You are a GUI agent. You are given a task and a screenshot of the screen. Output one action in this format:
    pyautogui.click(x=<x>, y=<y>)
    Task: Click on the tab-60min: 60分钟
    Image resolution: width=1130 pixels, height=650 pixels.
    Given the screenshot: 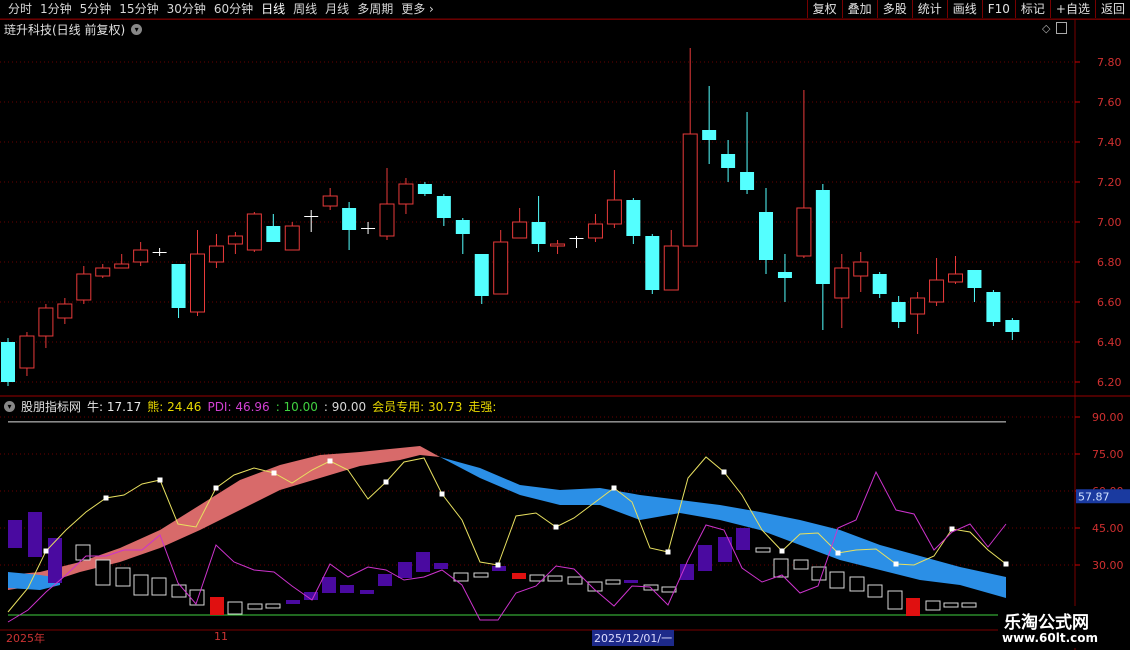 What is the action you would take?
    pyautogui.click(x=233, y=9)
    